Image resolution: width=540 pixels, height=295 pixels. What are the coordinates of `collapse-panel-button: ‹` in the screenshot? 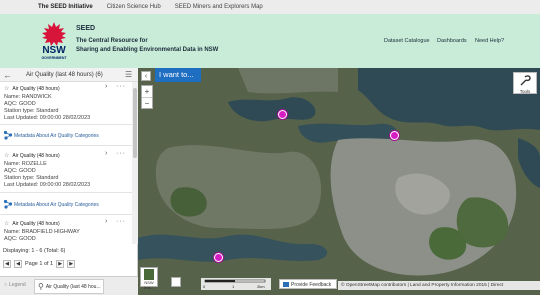 It's located at (146, 76).